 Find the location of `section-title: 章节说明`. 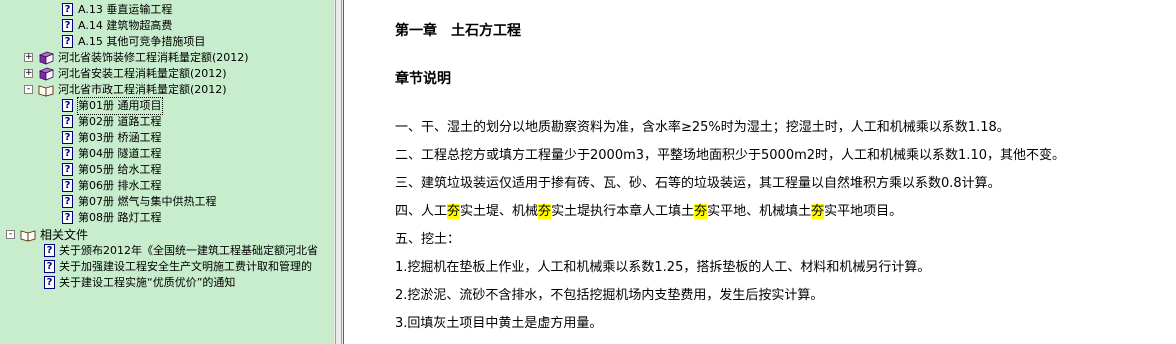

section-title: 章节说明 is located at coordinates (423, 79).